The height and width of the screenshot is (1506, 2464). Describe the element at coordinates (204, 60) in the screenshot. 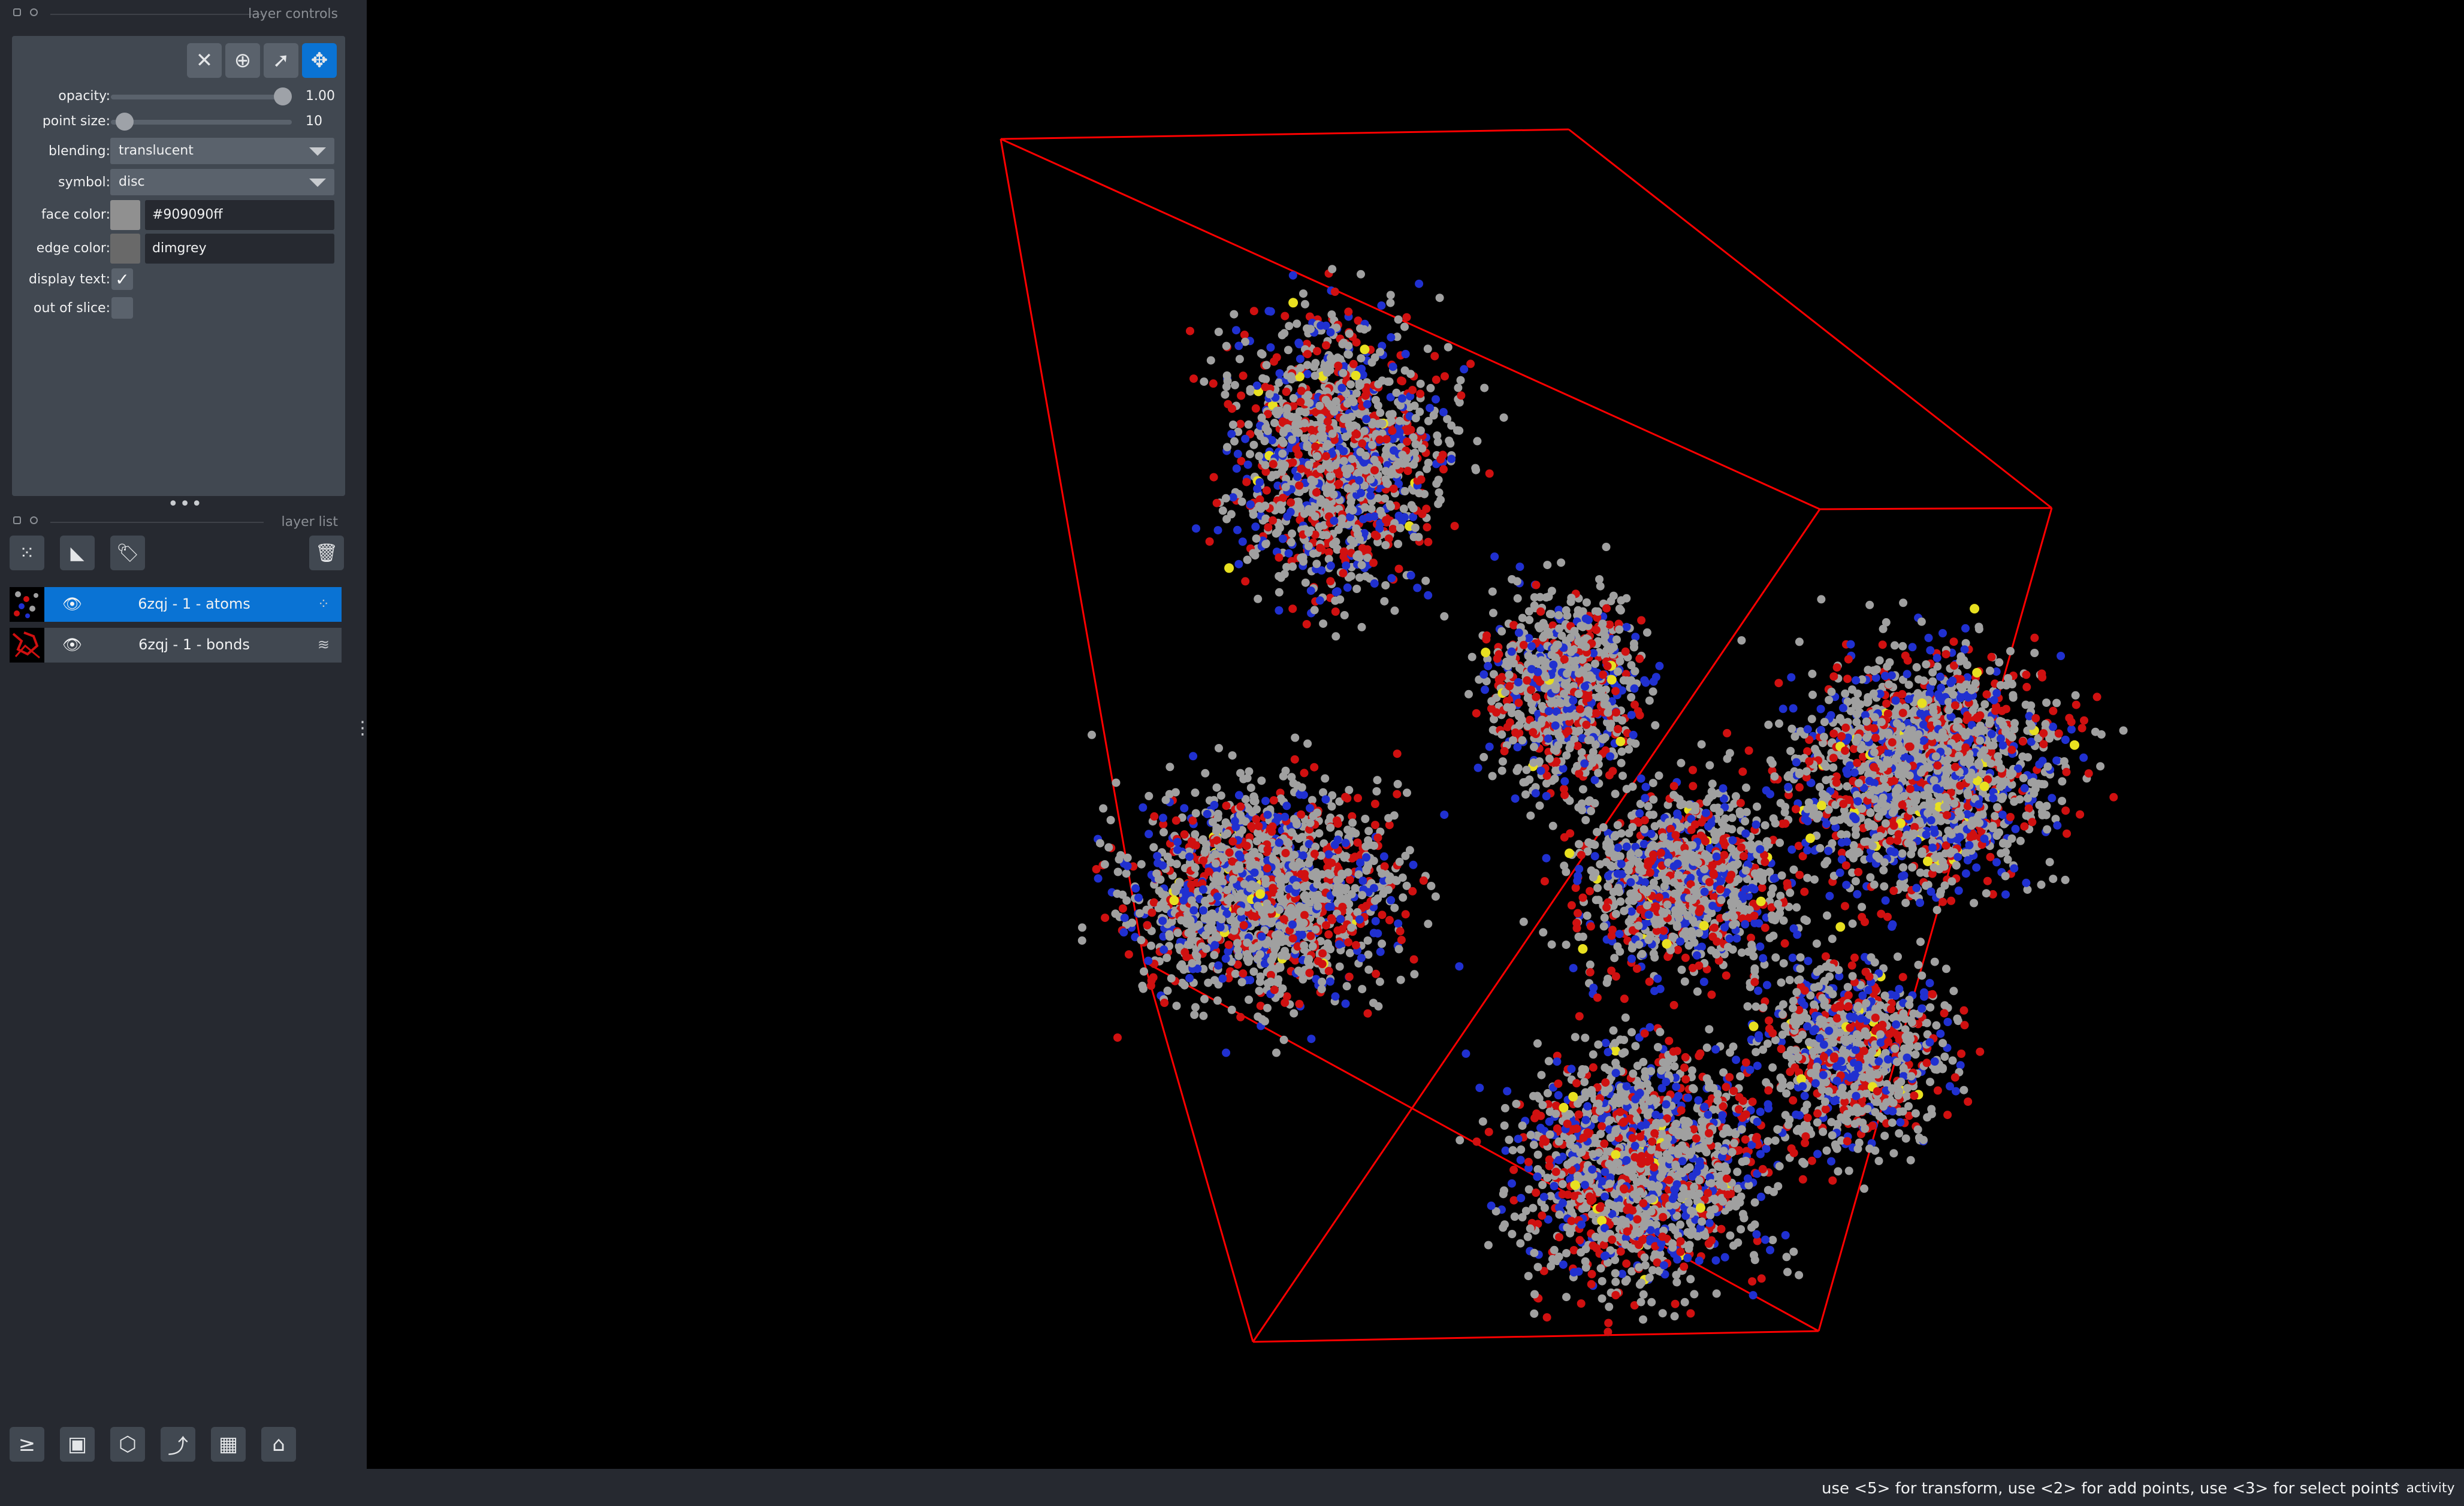

I see `delete-selected-points-button: ✕` at that location.